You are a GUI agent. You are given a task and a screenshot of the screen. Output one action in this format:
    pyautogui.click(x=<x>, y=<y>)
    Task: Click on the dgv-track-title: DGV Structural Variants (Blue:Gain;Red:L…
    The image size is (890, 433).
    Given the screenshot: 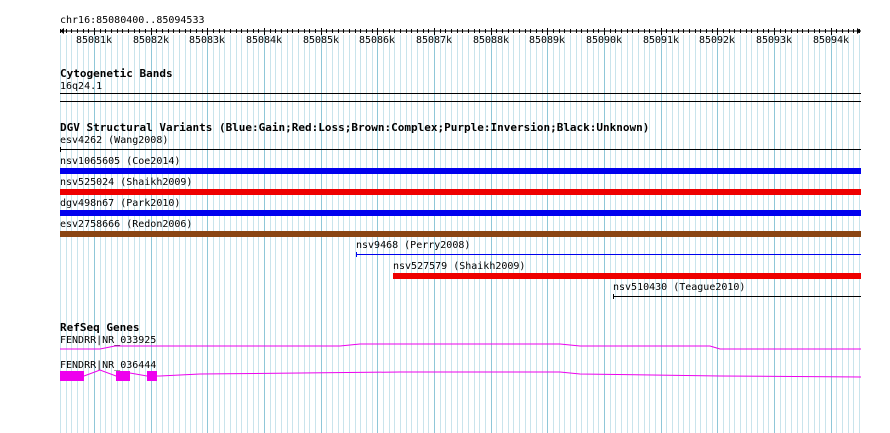 What is the action you would take?
    pyautogui.click(x=355, y=127)
    